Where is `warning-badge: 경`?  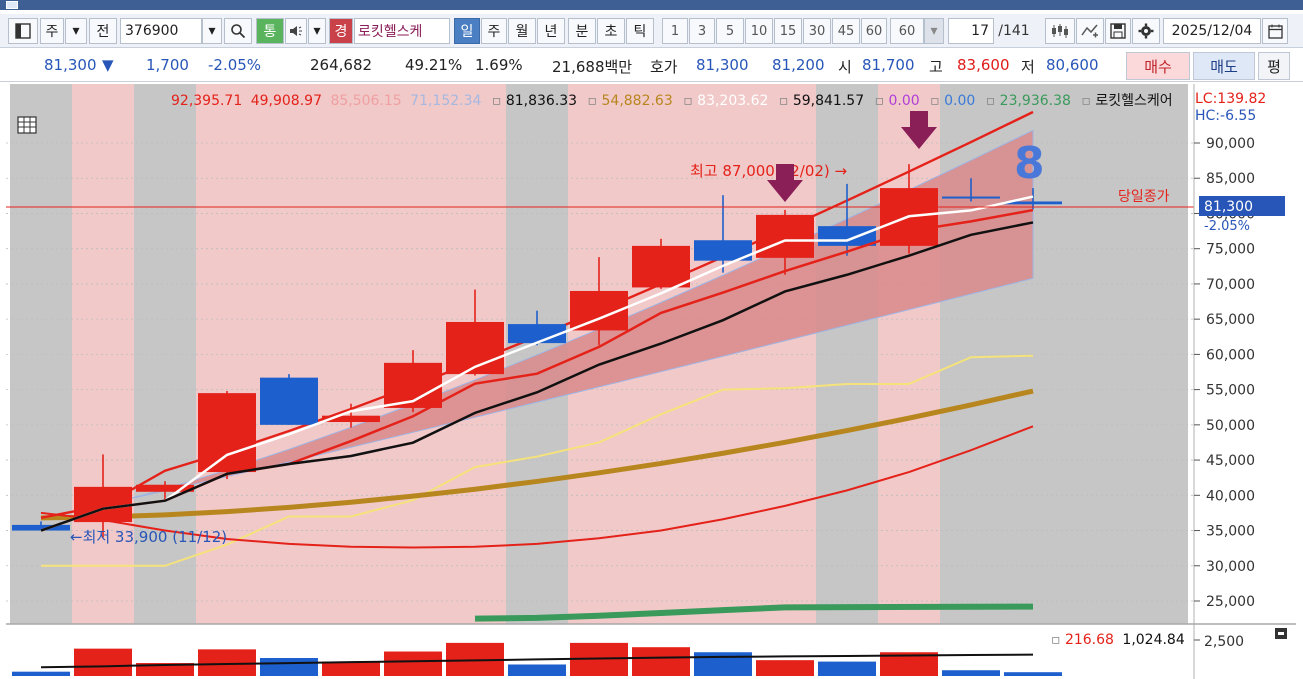
warning-badge: 경 is located at coordinates (341, 31).